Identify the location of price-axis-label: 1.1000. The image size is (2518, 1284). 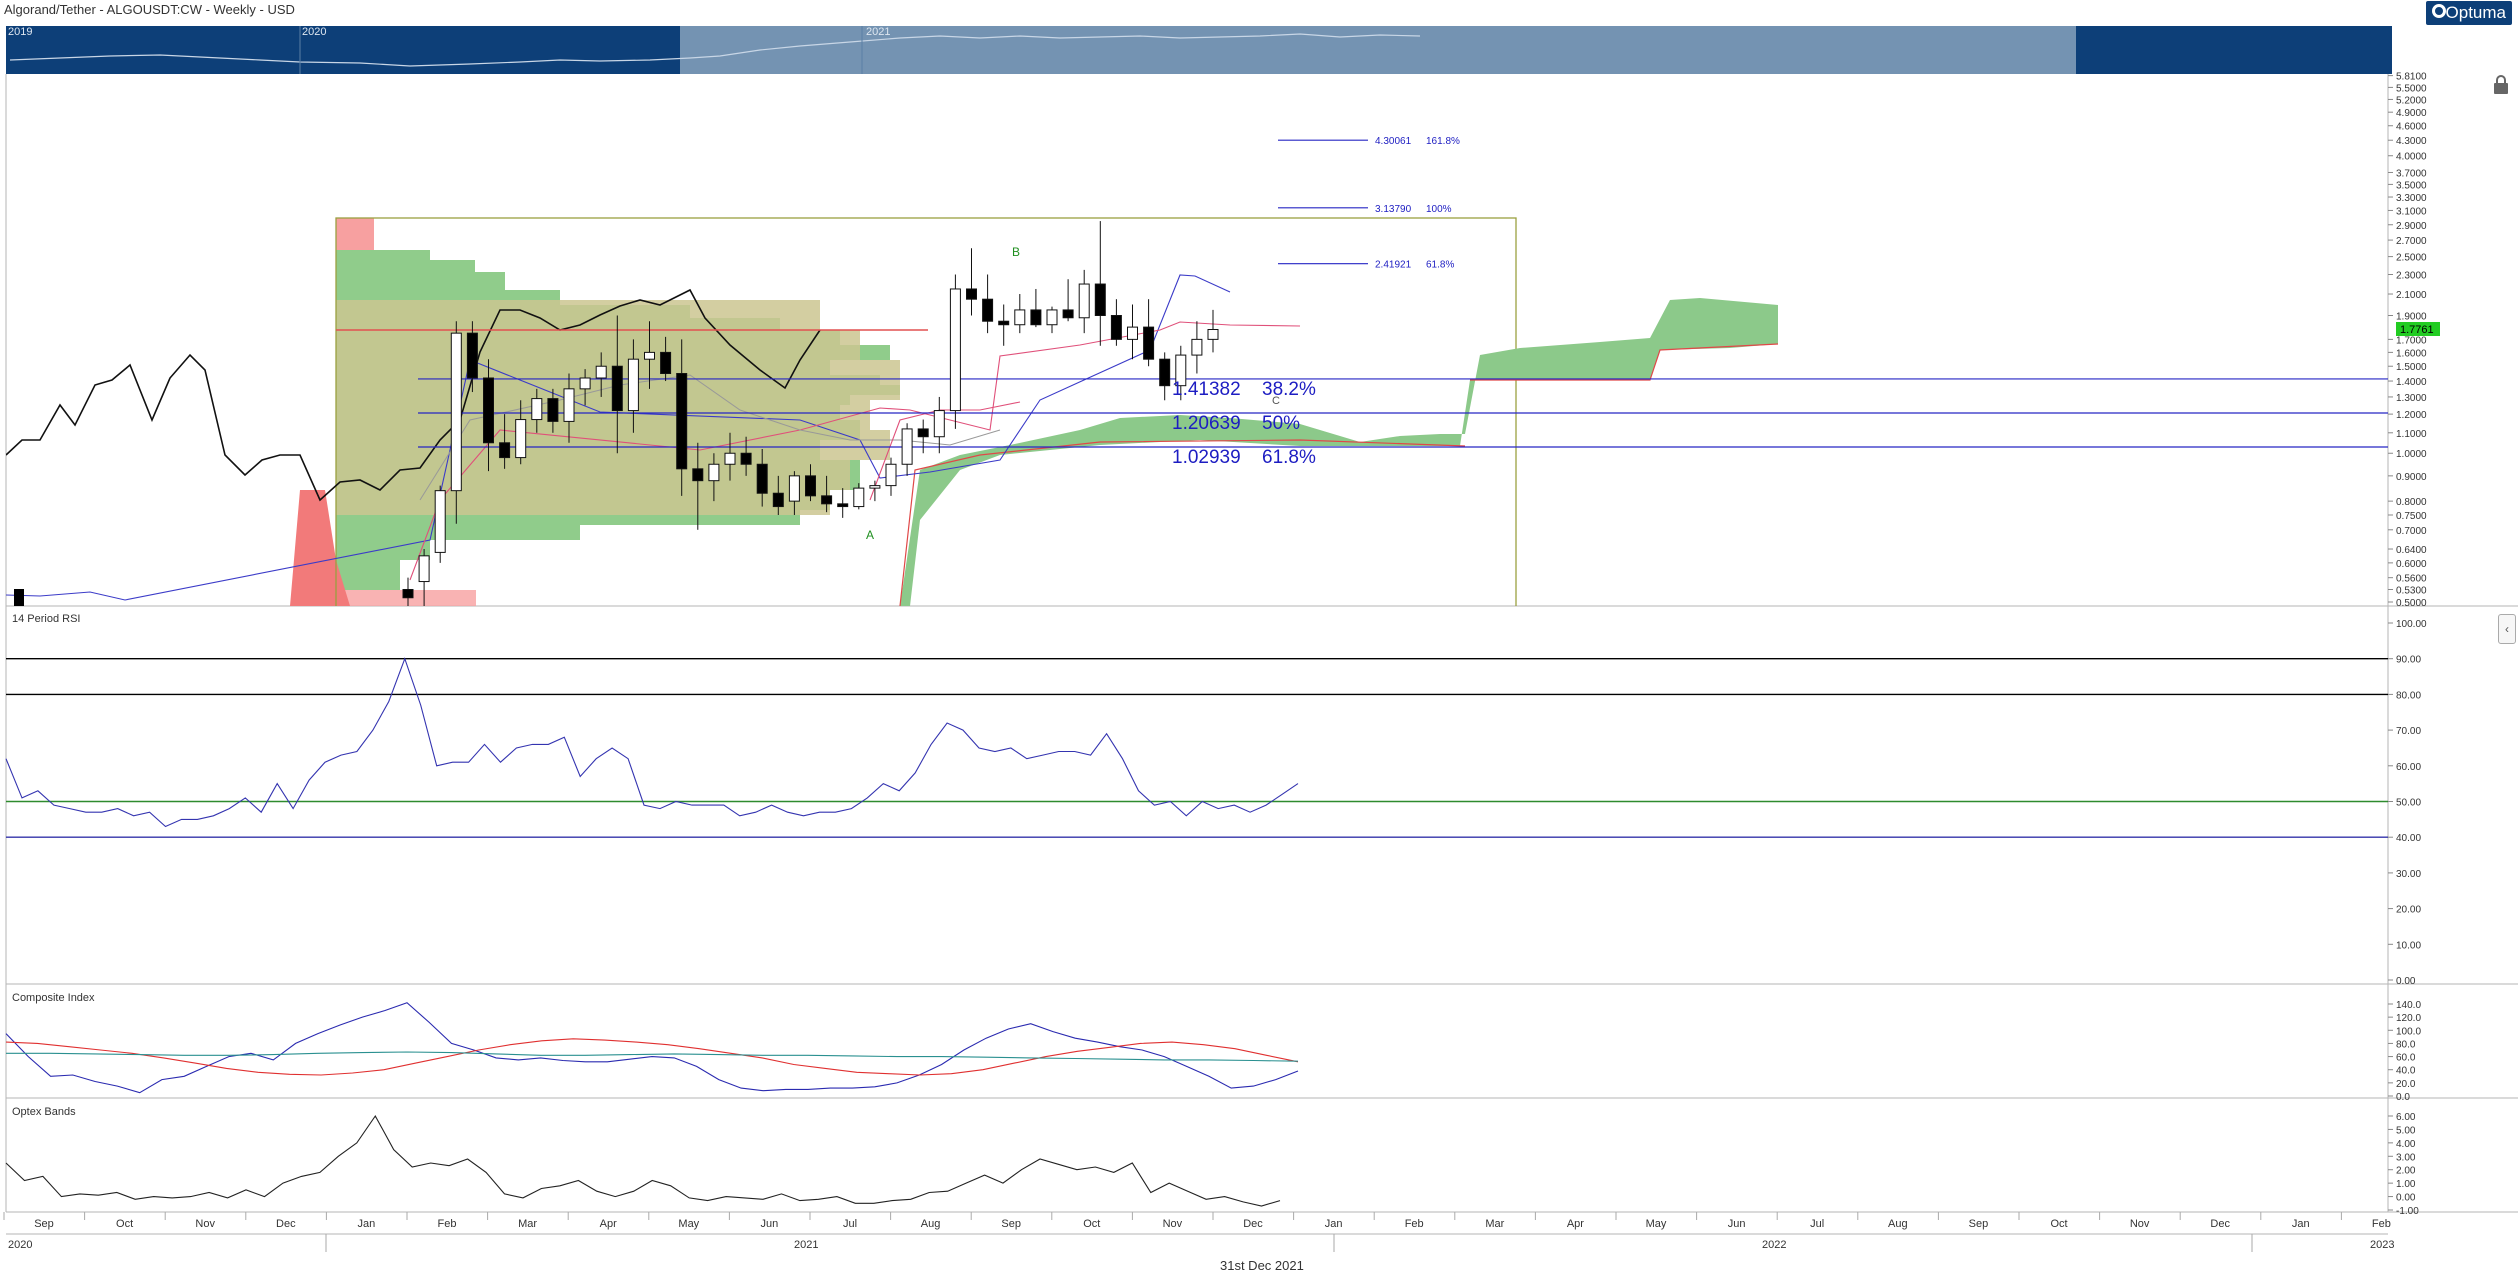
(2411, 434).